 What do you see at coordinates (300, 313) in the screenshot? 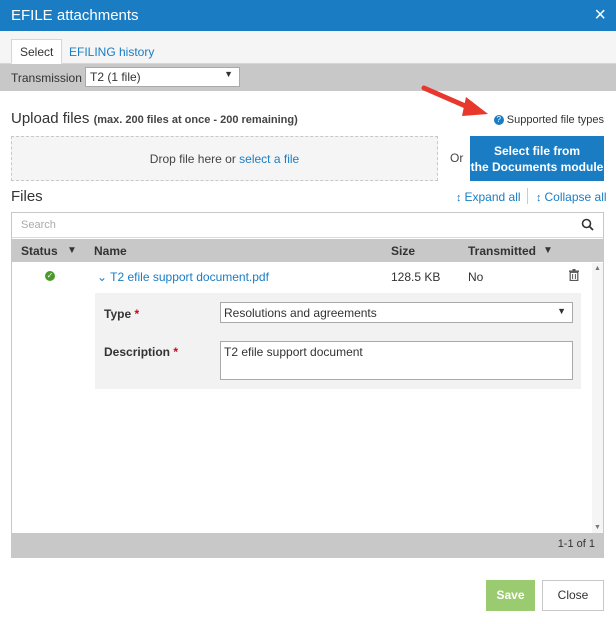
I see `type-value: Resolutions and agreements` at bounding box center [300, 313].